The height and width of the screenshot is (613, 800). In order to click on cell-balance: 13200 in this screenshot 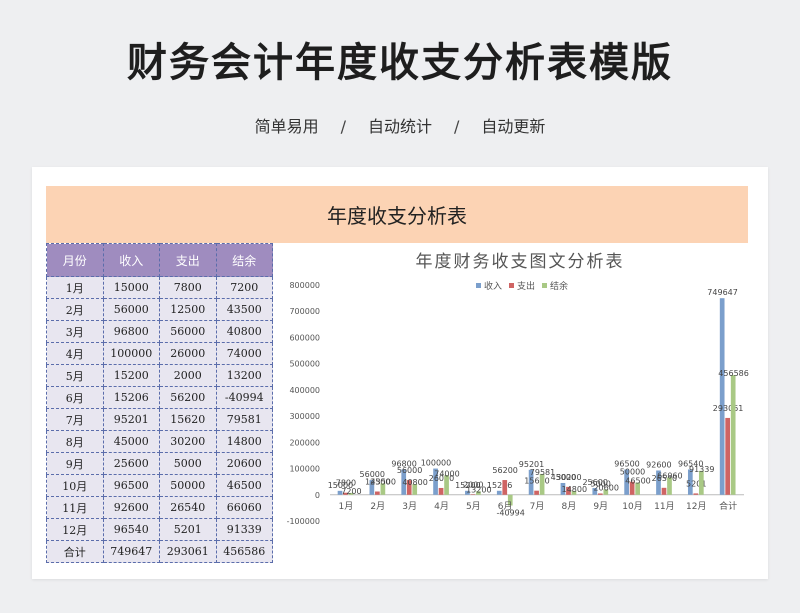, I will do `click(244, 375)`.